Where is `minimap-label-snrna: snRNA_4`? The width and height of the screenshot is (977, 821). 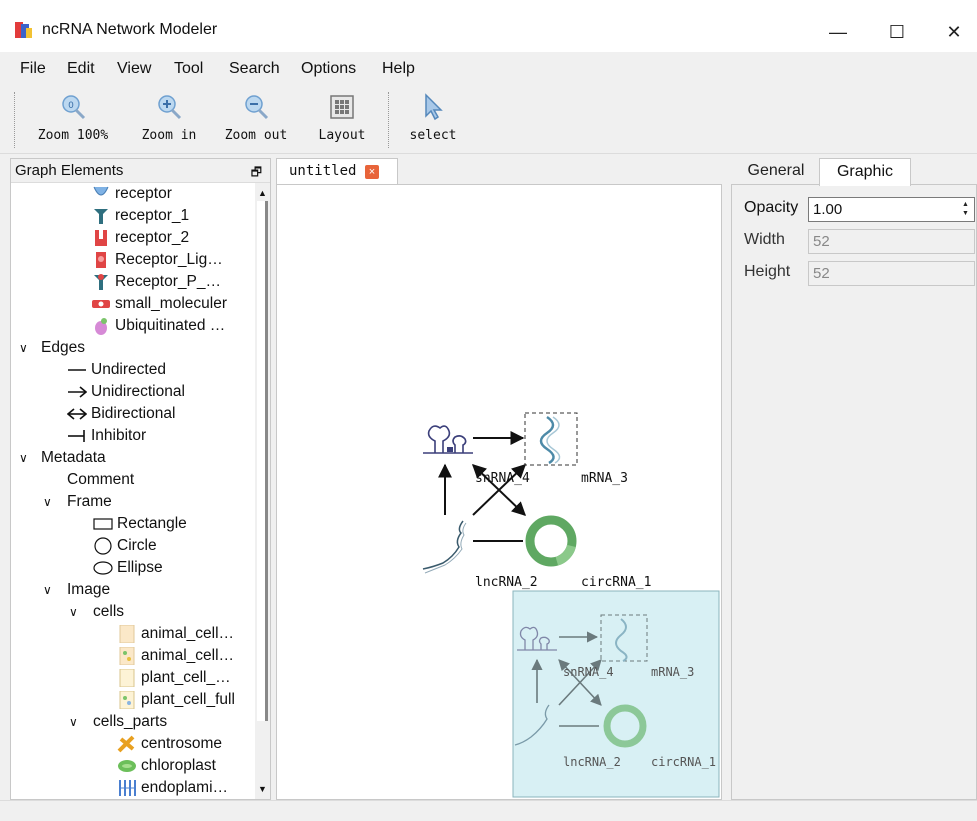 minimap-label-snrna: snRNA_4 is located at coordinates (588, 672).